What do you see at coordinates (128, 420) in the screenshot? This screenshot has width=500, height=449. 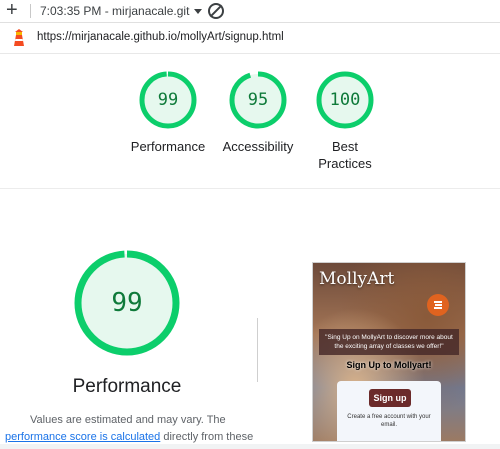 I see `description-line1: Values are estimated and may vary. The` at bounding box center [128, 420].